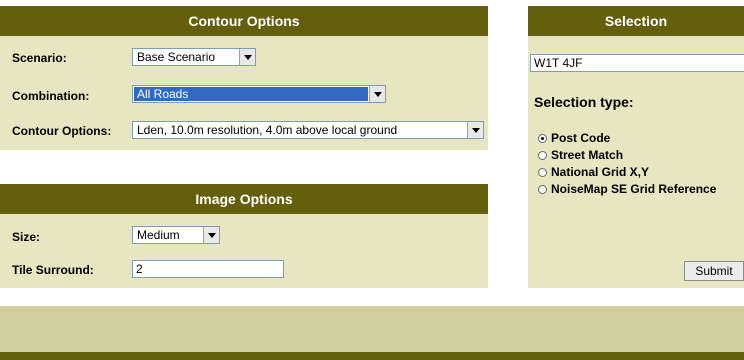  Describe the element at coordinates (26, 237) in the screenshot. I see `size-label: Size:` at that location.